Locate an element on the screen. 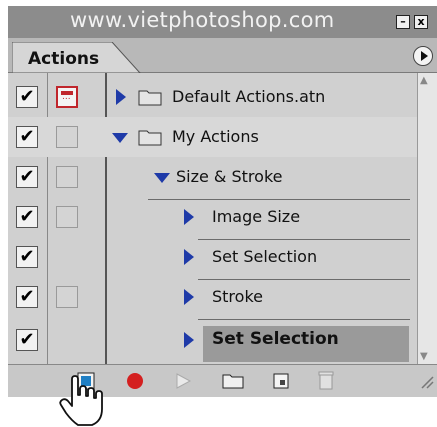  list-item: ✔ Default Actions.atn is located at coordinates (212, 97).